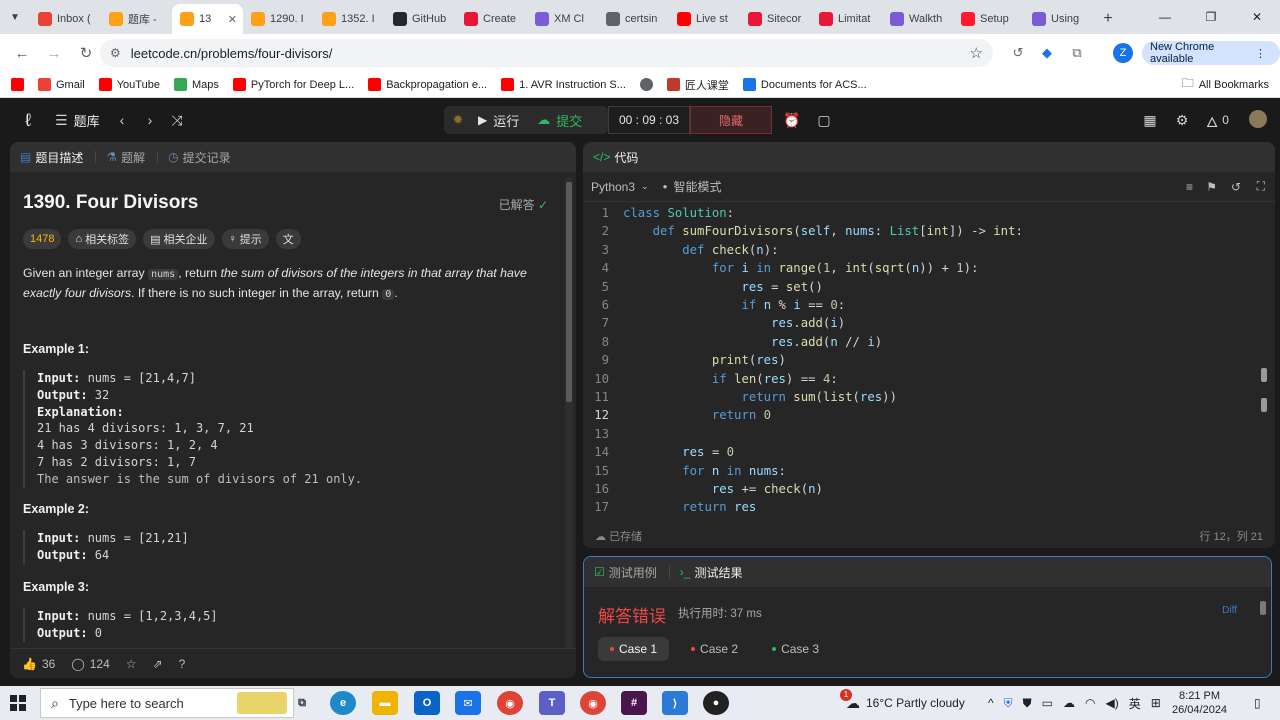 Image resolution: width=1280 pixels, height=720 pixels. What do you see at coordinates (1165, 17) in the screenshot?
I see `minimize-icon: —` at bounding box center [1165, 17].